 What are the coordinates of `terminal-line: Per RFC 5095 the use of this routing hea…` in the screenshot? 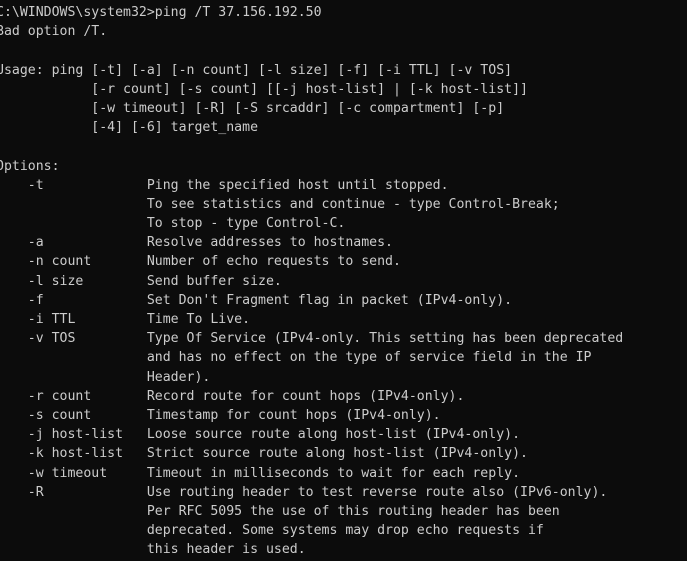 It's located at (280, 511).